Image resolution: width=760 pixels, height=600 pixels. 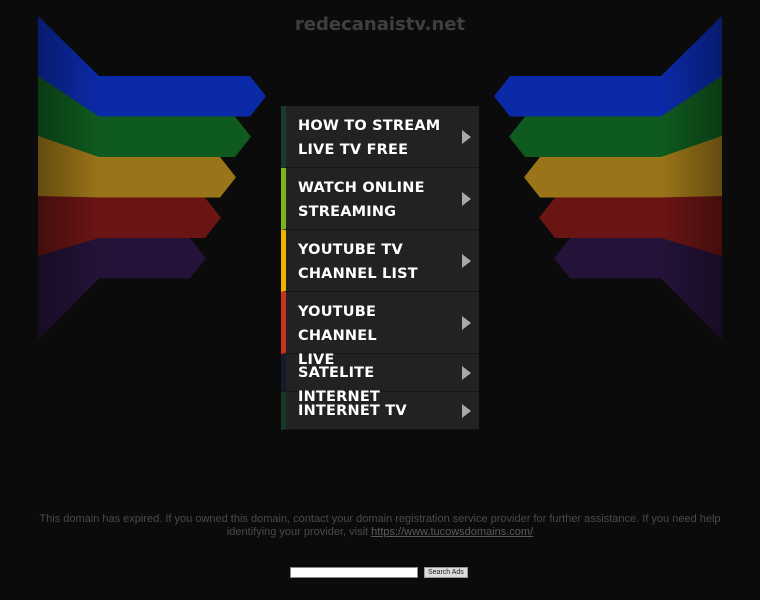 I want to click on right-stripe-shade, so click(x=691, y=289).